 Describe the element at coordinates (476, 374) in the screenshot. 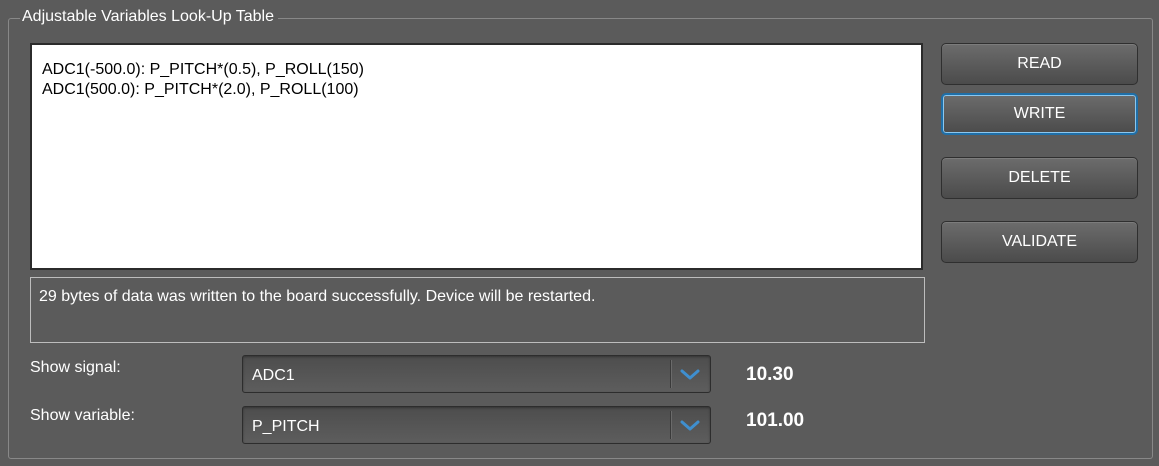

I see `signal-select: ADC1` at that location.